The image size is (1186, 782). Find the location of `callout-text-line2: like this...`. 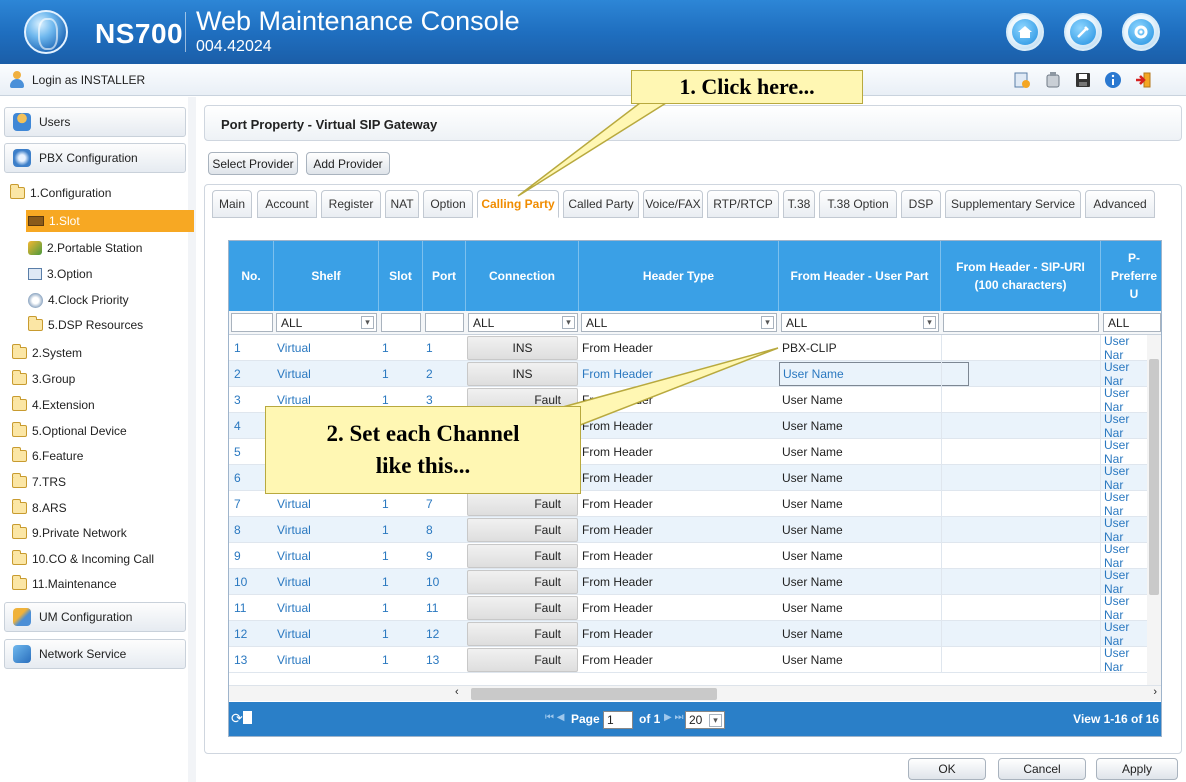

callout-text-line2: like this... is located at coordinates (423, 465).